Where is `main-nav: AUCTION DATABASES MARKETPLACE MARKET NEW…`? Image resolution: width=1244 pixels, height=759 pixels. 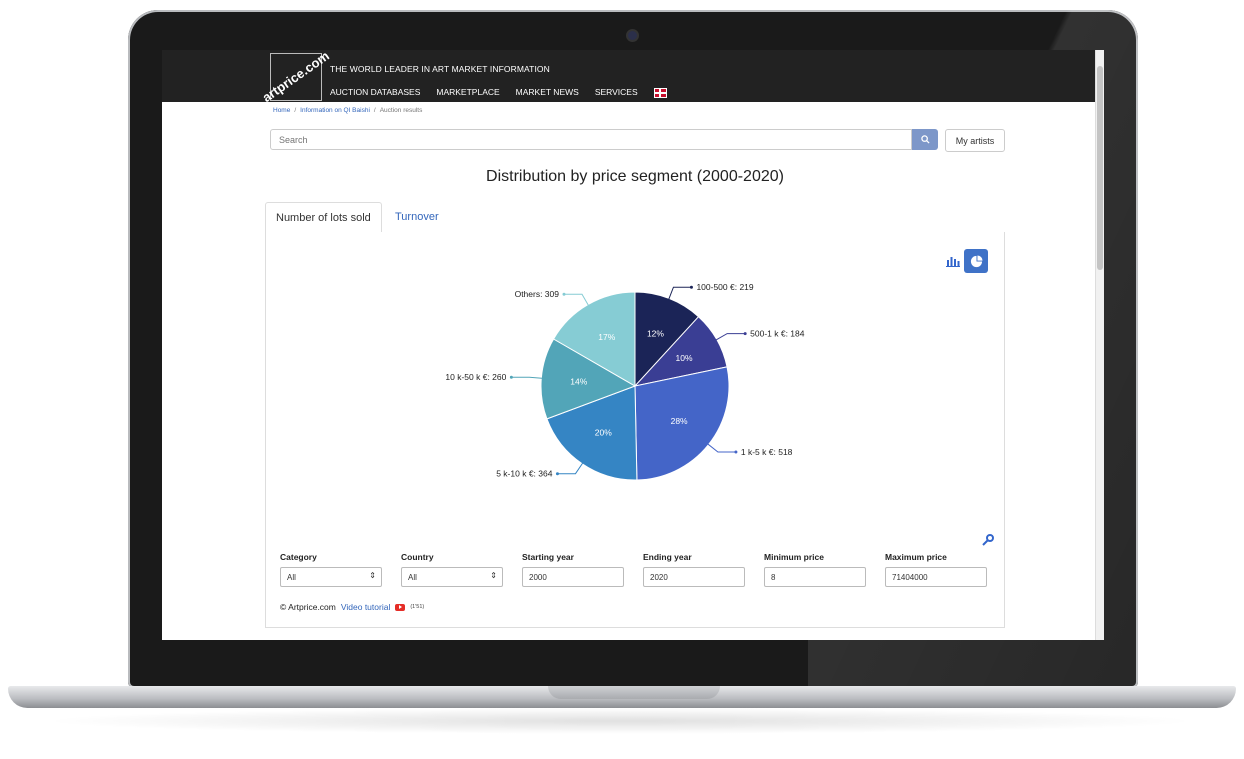
main-nav: AUCTION DATABASES MARKETPLACE MARKET NEW… is located at coordinates (498, 92).